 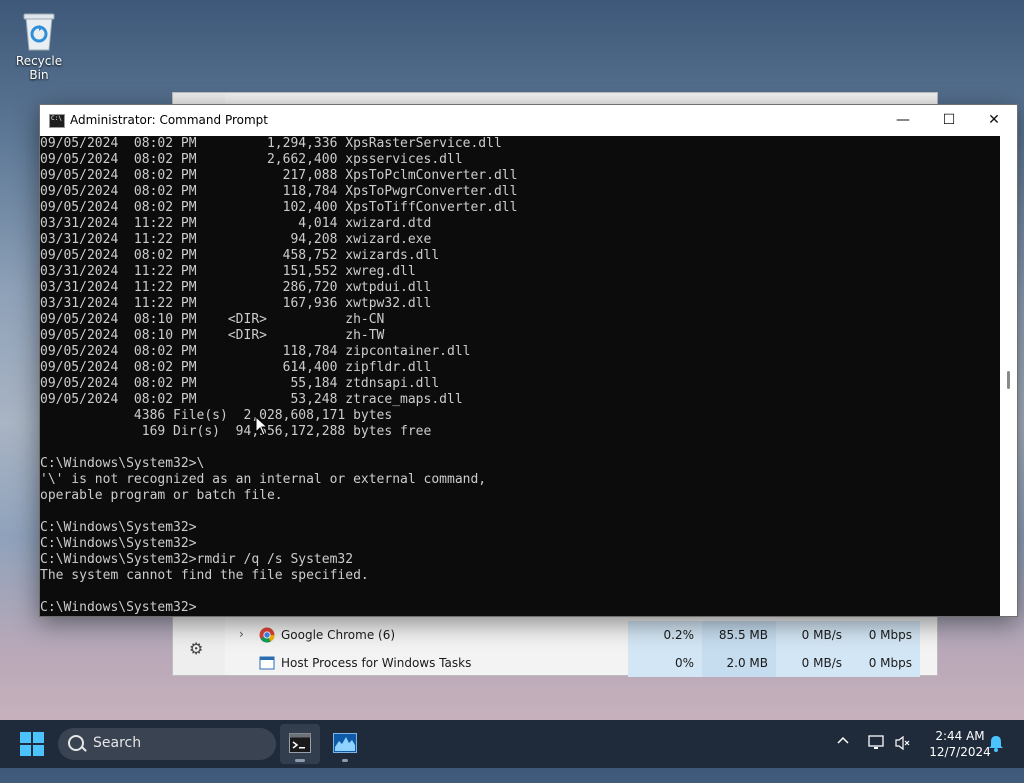 What do you see at coordinates (197, 559) in the screenshot?
I see `console-line: C:\Windows\System32>rmdir /q /s System32` at bounding box center [197, 559].